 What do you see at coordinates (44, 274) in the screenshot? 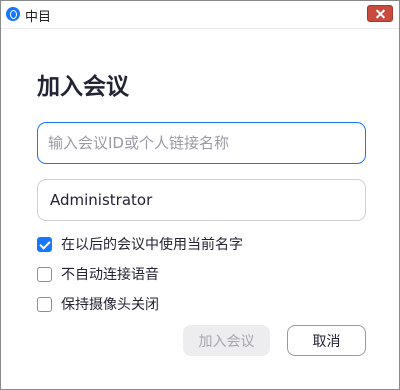
I see `no-audio-checkbox` at bounding box center [44, 274].